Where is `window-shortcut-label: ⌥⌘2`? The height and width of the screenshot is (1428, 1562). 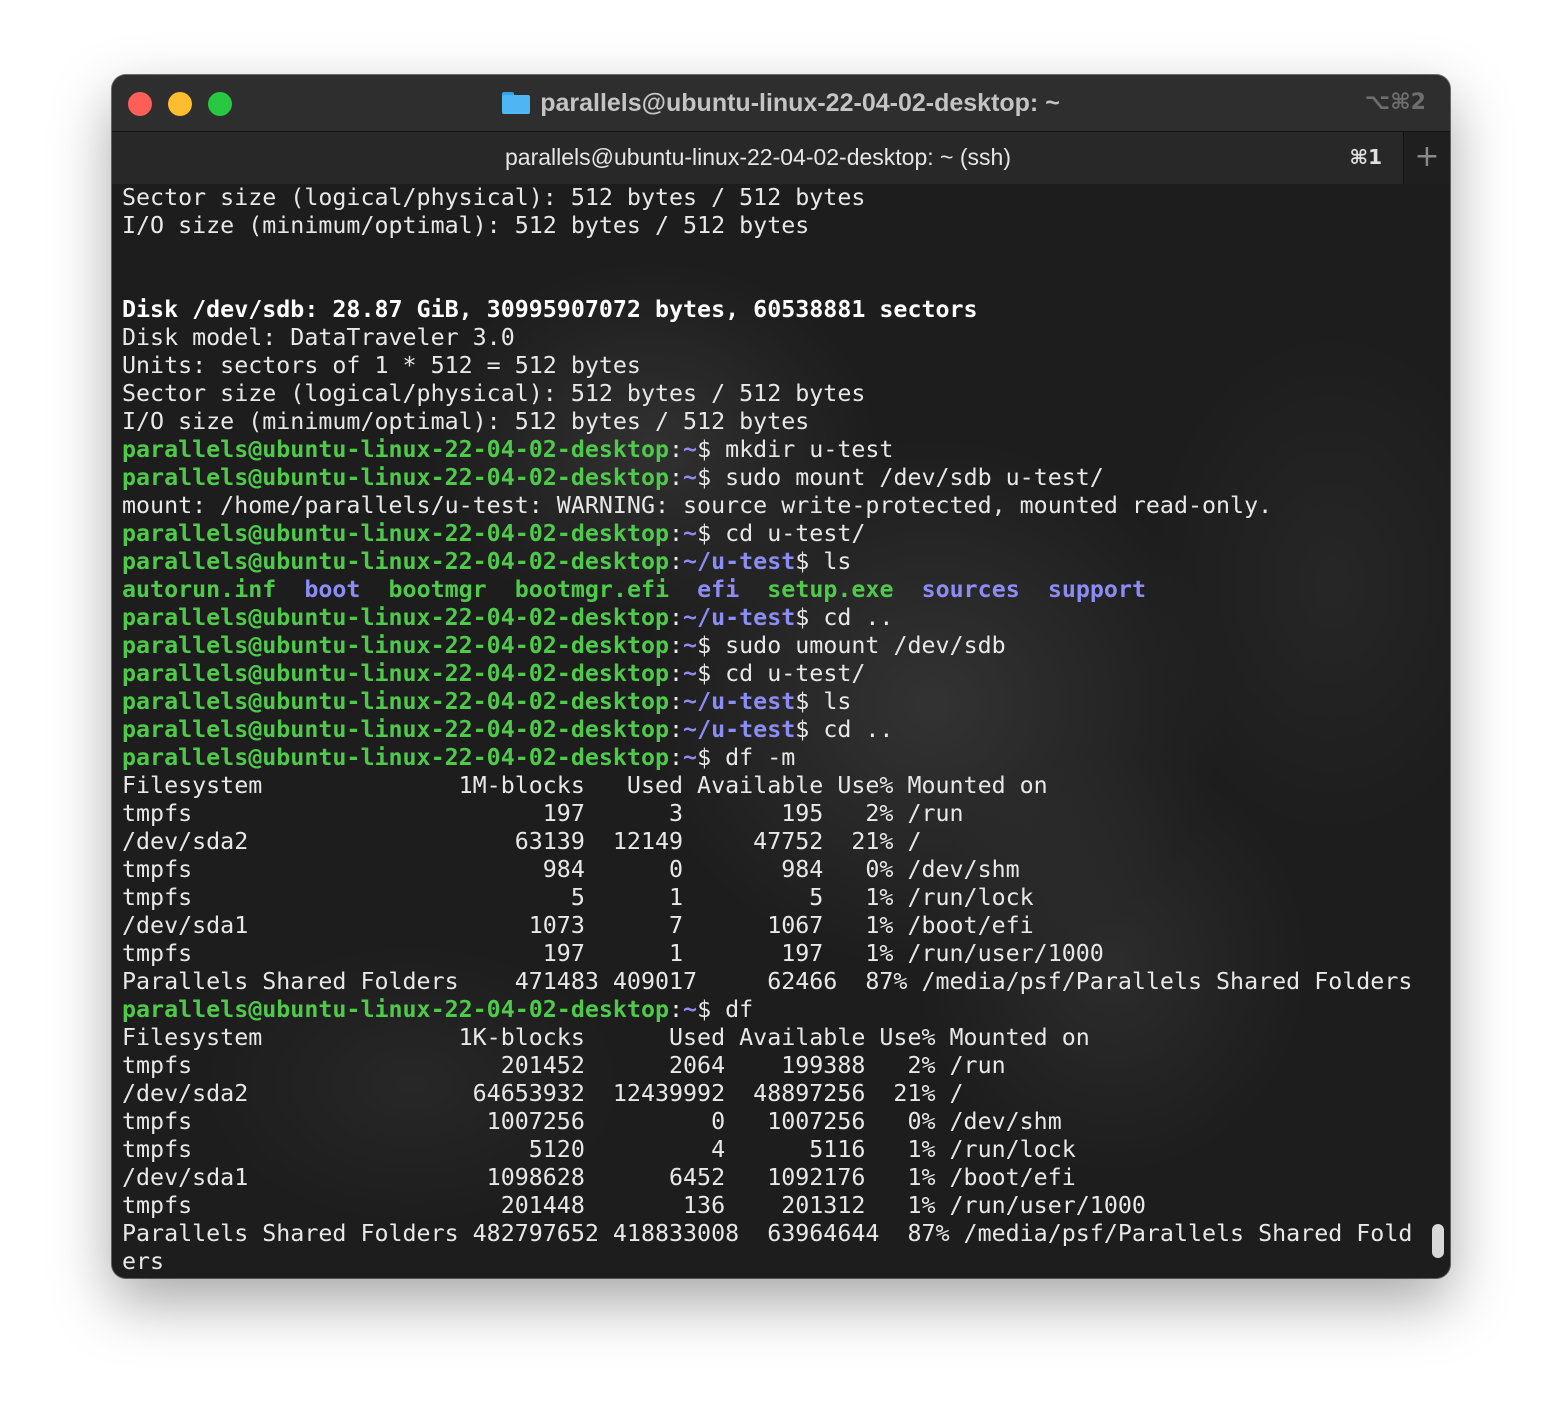
window-shortcut-label: ⌥⌘2 is located at coordinates (1395, 102).